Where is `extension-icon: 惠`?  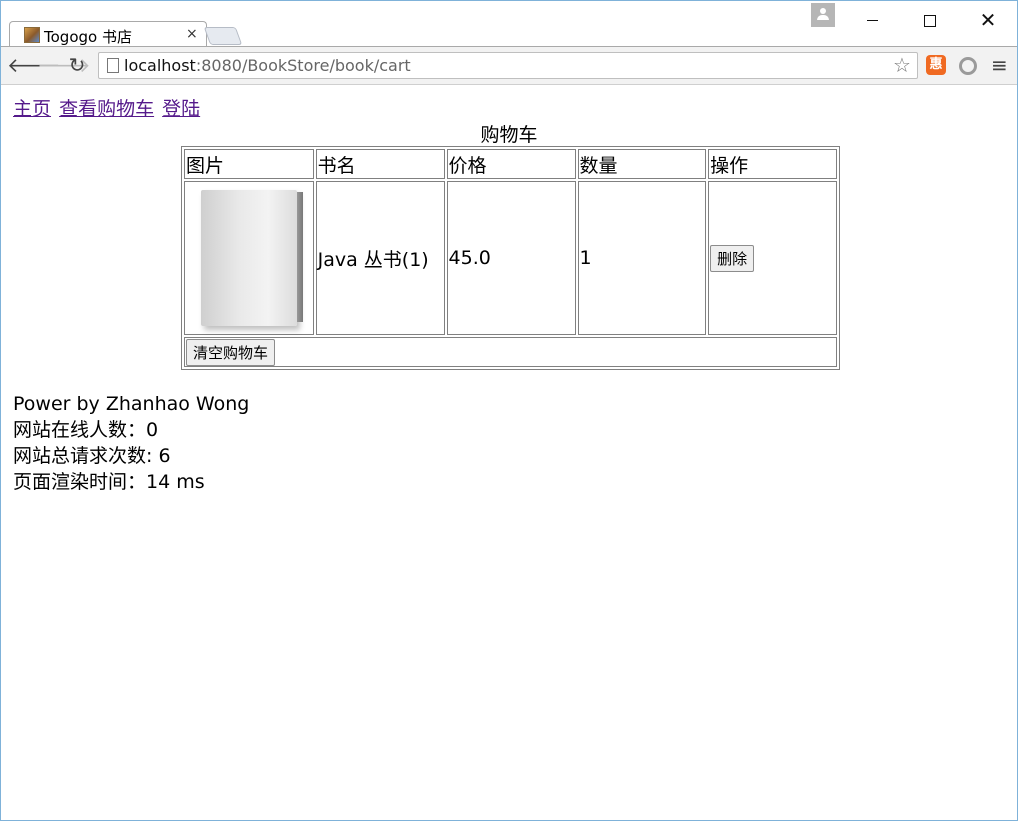
extension-icon: 惠 is located at coordinates (936, 65).